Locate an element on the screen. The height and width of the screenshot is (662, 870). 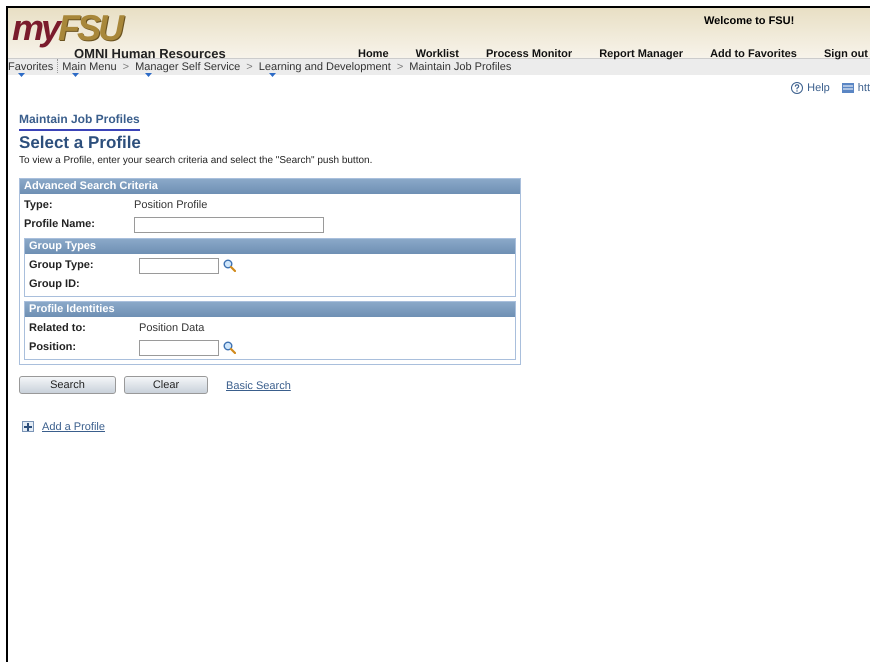
field-value: Position Data is located at coordinates (171, 328).